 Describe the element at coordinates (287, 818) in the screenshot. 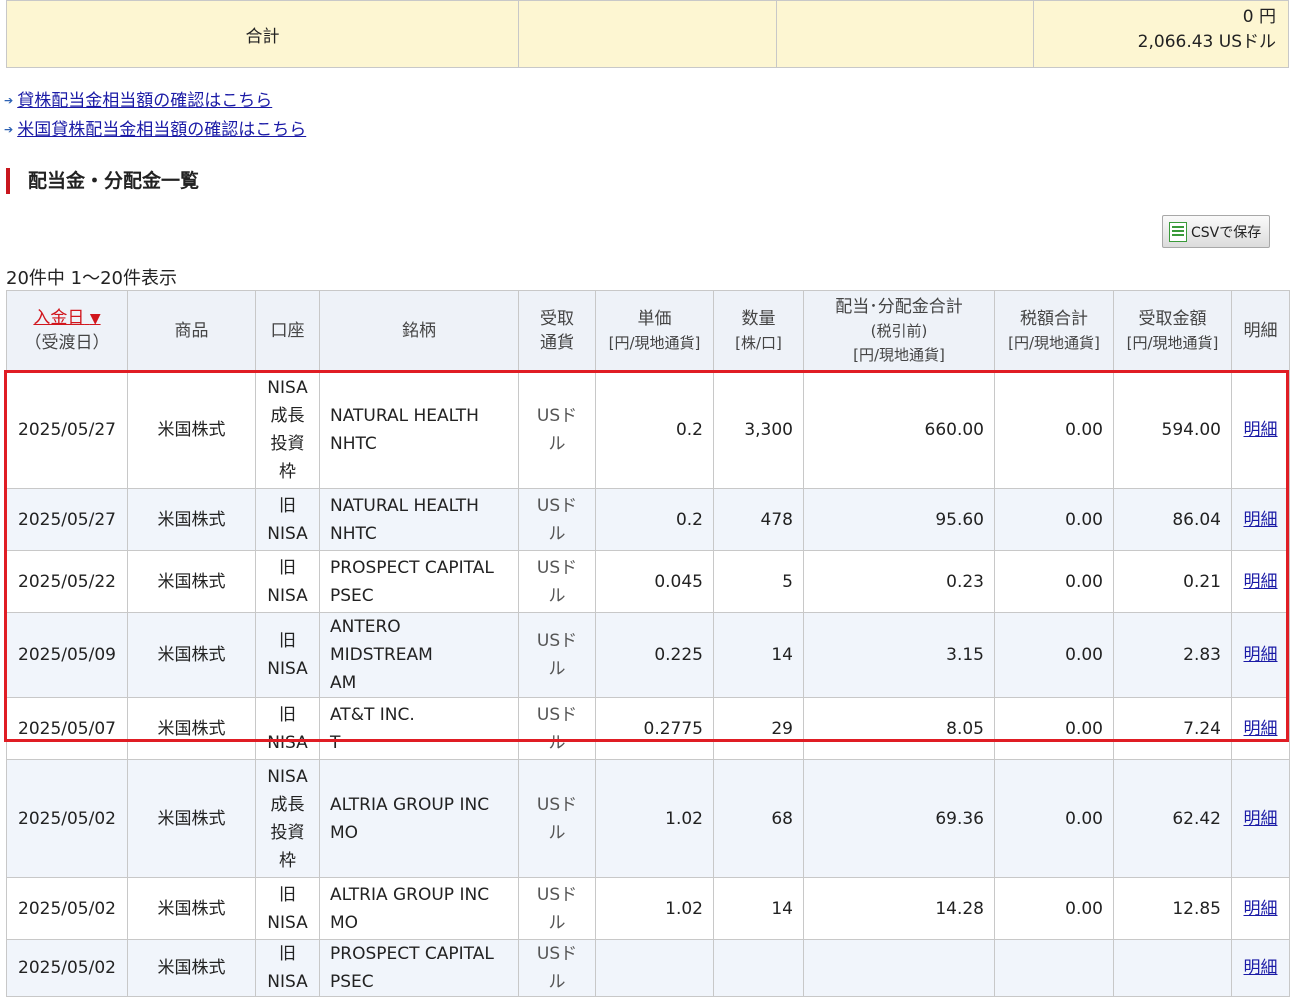

I see `cell-account: NISA 成長投資枠` at that location.